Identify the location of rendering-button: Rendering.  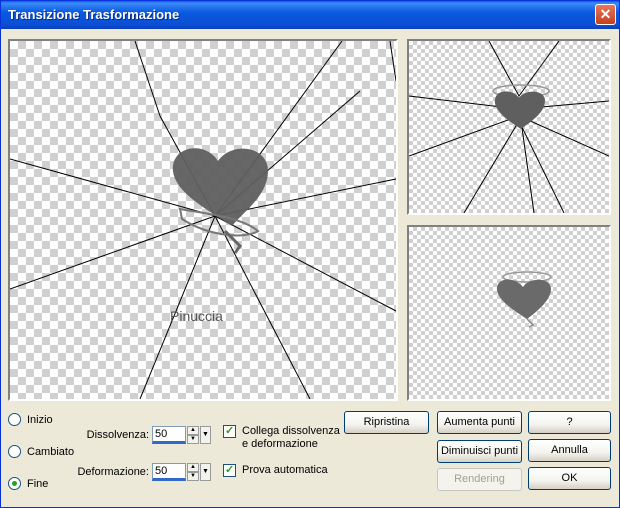
(479, 479).